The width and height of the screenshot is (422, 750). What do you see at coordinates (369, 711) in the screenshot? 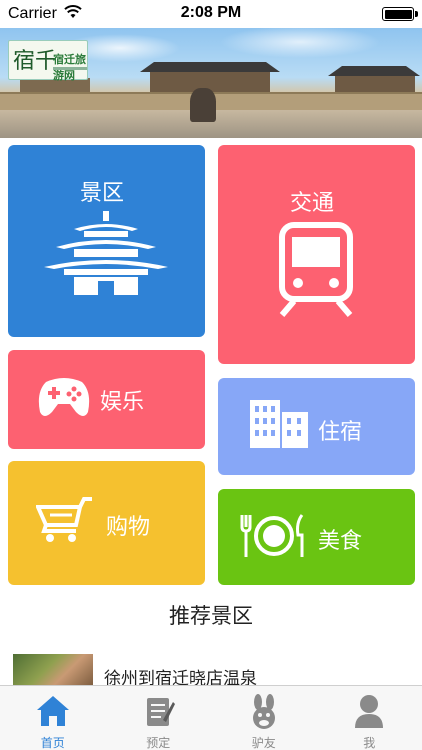
I see `person-icon` at bounding box center [369, 711].